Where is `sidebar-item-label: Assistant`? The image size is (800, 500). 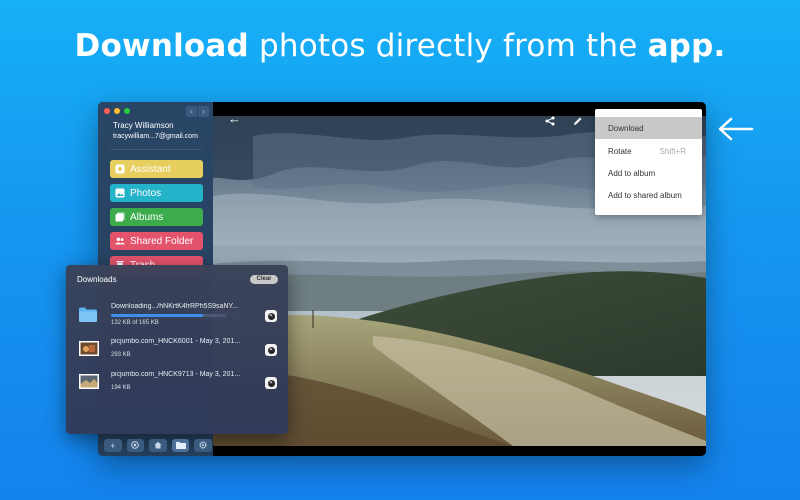
sidebar-item-label: Assistant is located at coordinates (150, 169).